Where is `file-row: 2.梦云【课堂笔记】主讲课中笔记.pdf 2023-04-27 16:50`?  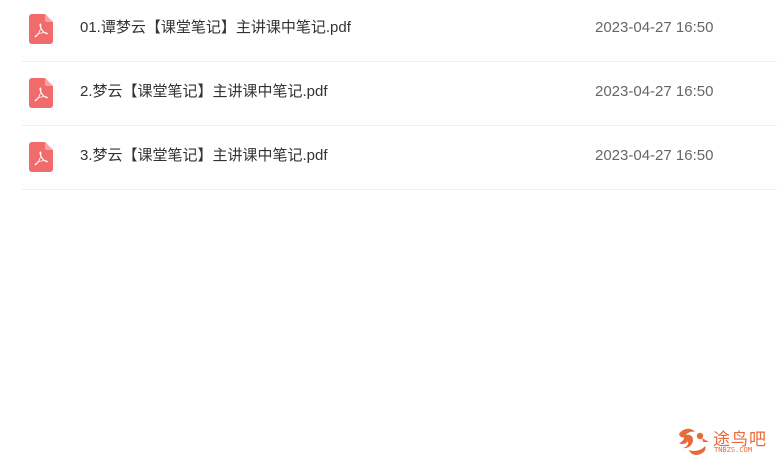 file-row: 2.梦云【课堂笔记】主讲课中笔记.pdf 2023-04-27 16:50 is located at coordinates (399, 94).